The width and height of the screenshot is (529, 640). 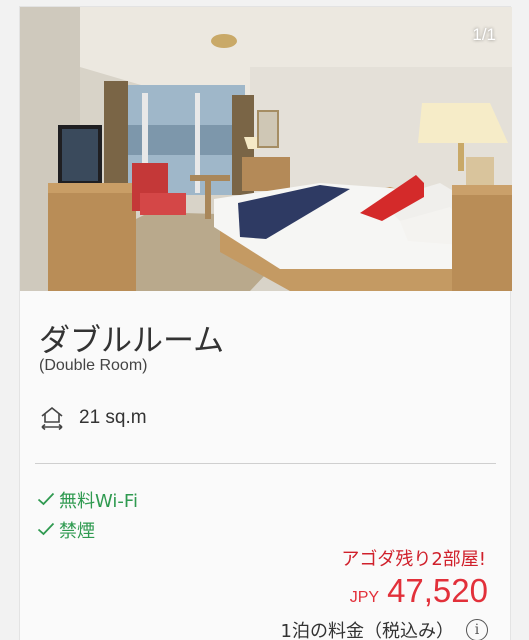 I want to click on rooms-left-badge: アゴダ残り2部屋!, so click(x=413, y=559).